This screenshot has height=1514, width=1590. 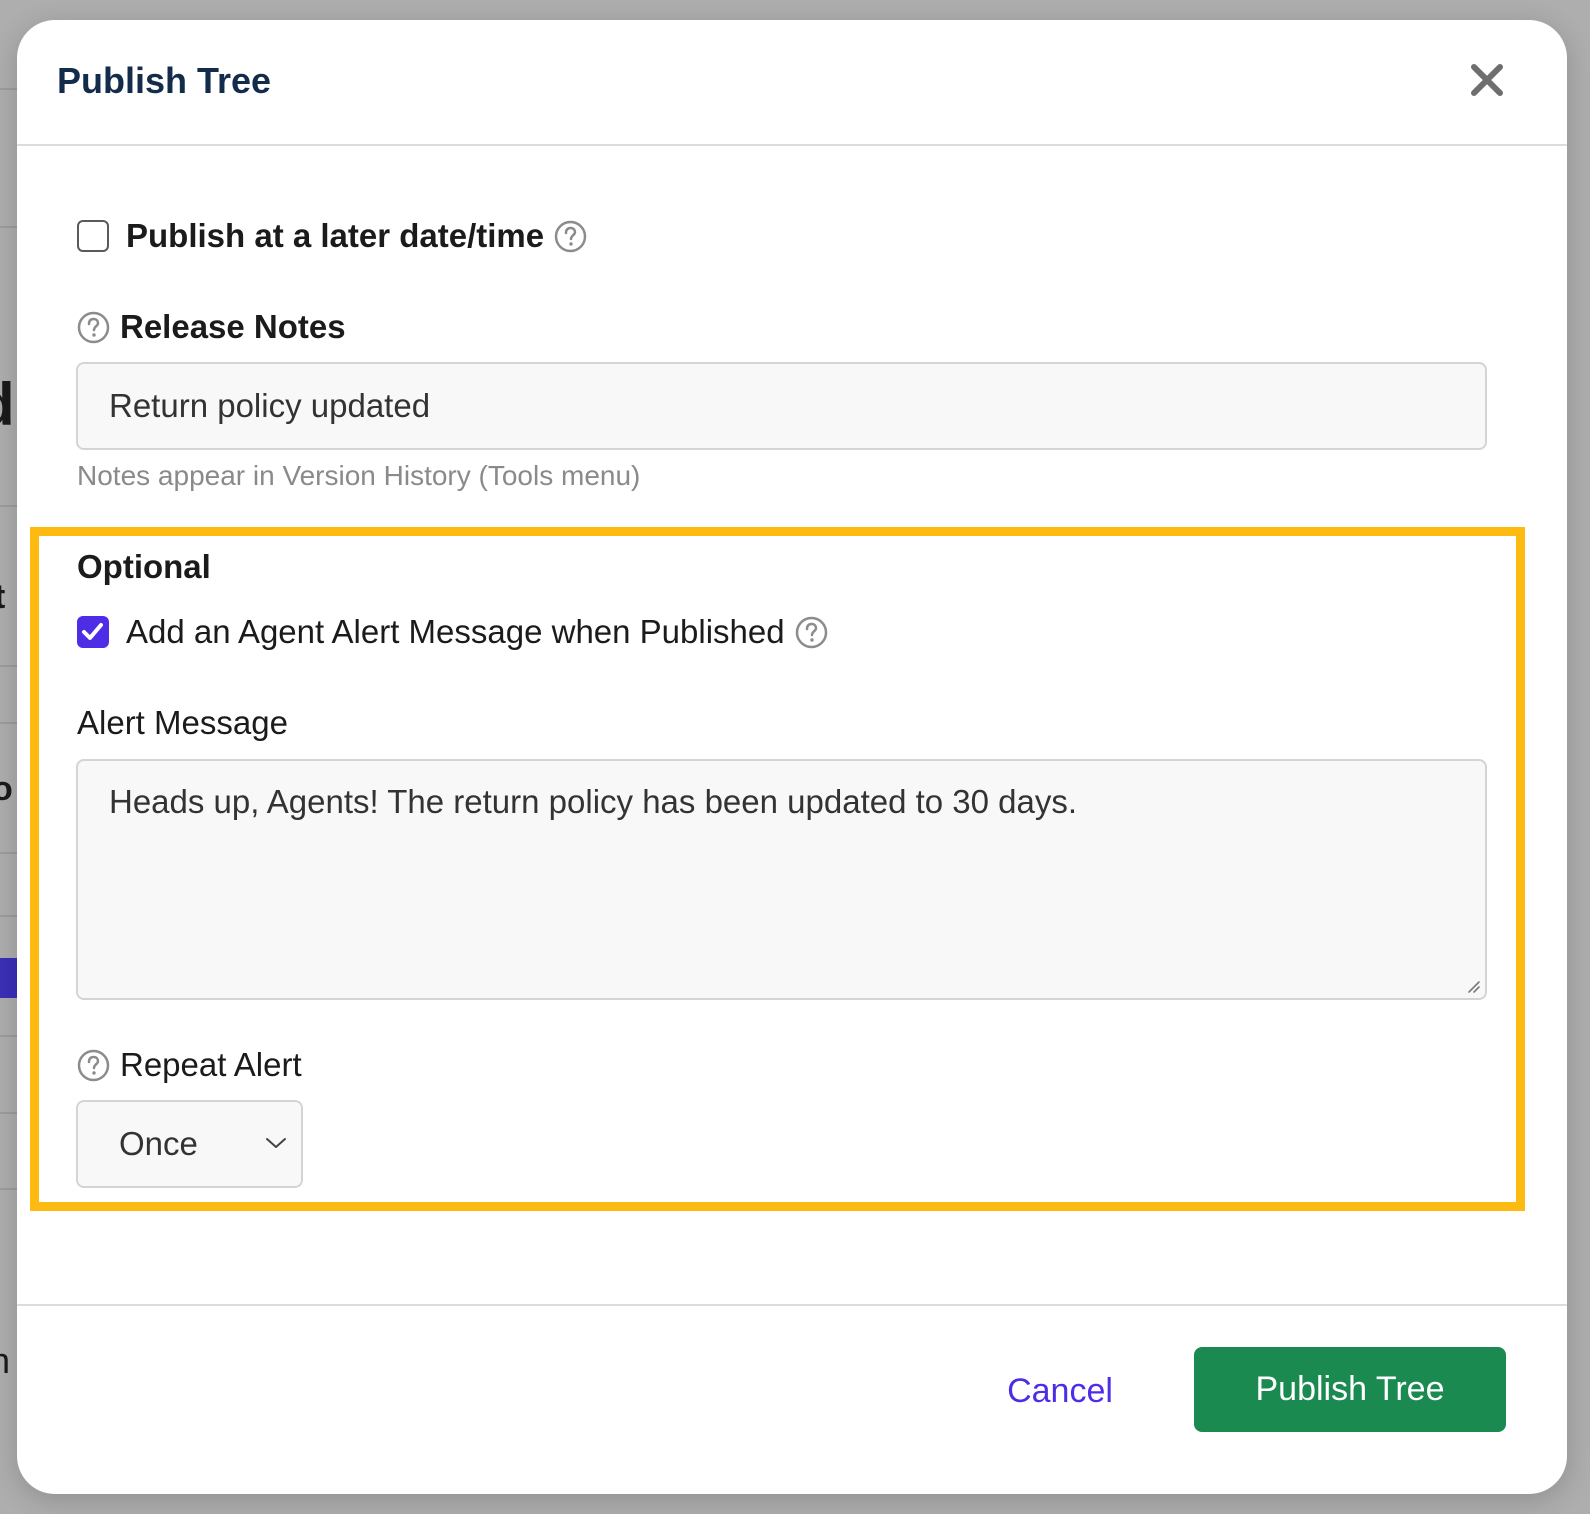 What do you see at coordinates (1060, 1391) in the screenshot?
I see `cancel-button: Cancel` at bounding box center [1060, 1391].